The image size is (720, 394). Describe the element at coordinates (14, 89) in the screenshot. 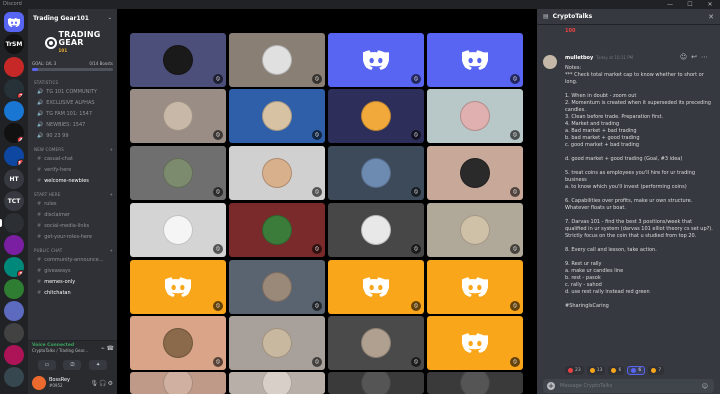

I see `server-2-icon: 2` at that location.